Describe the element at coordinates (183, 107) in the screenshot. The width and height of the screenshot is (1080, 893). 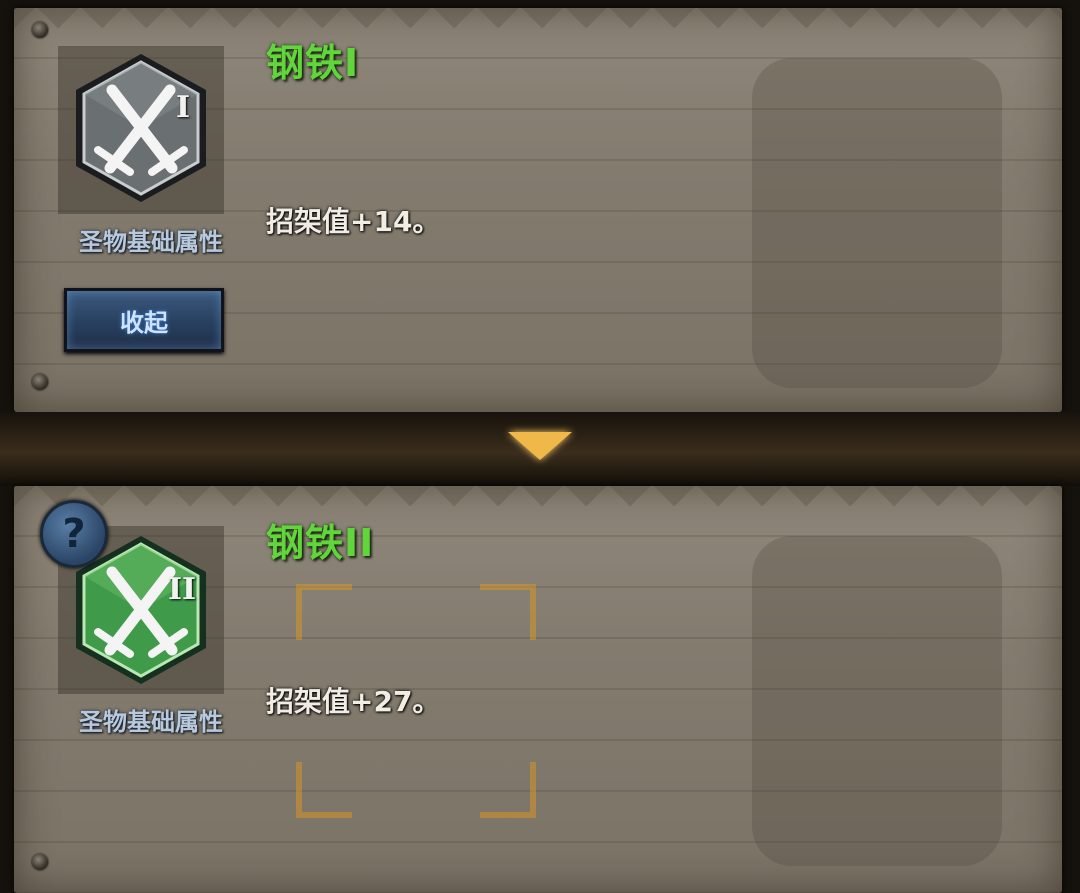
I see `tier-numeral: I` at that location.